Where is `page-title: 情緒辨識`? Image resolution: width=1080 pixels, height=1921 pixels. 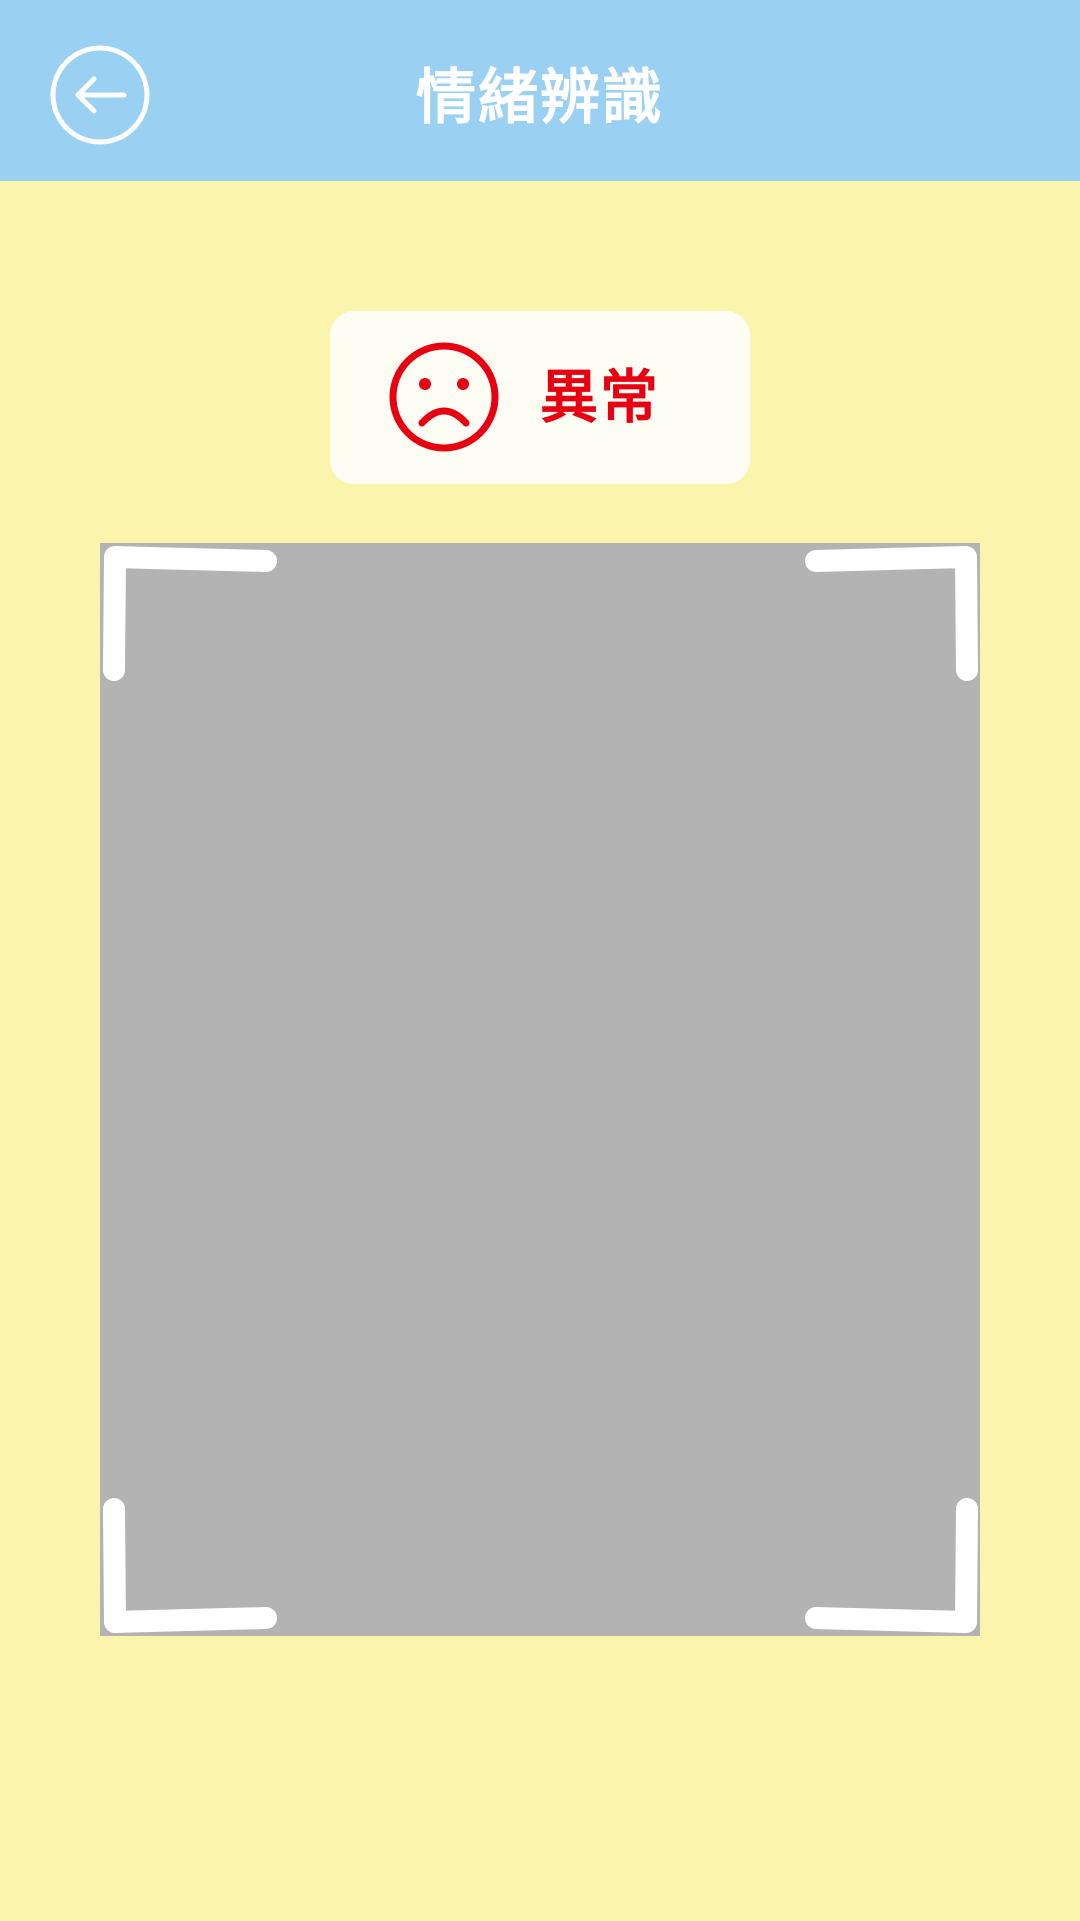
page-title: 情緒辨識 is located at coordinates (540, 98).